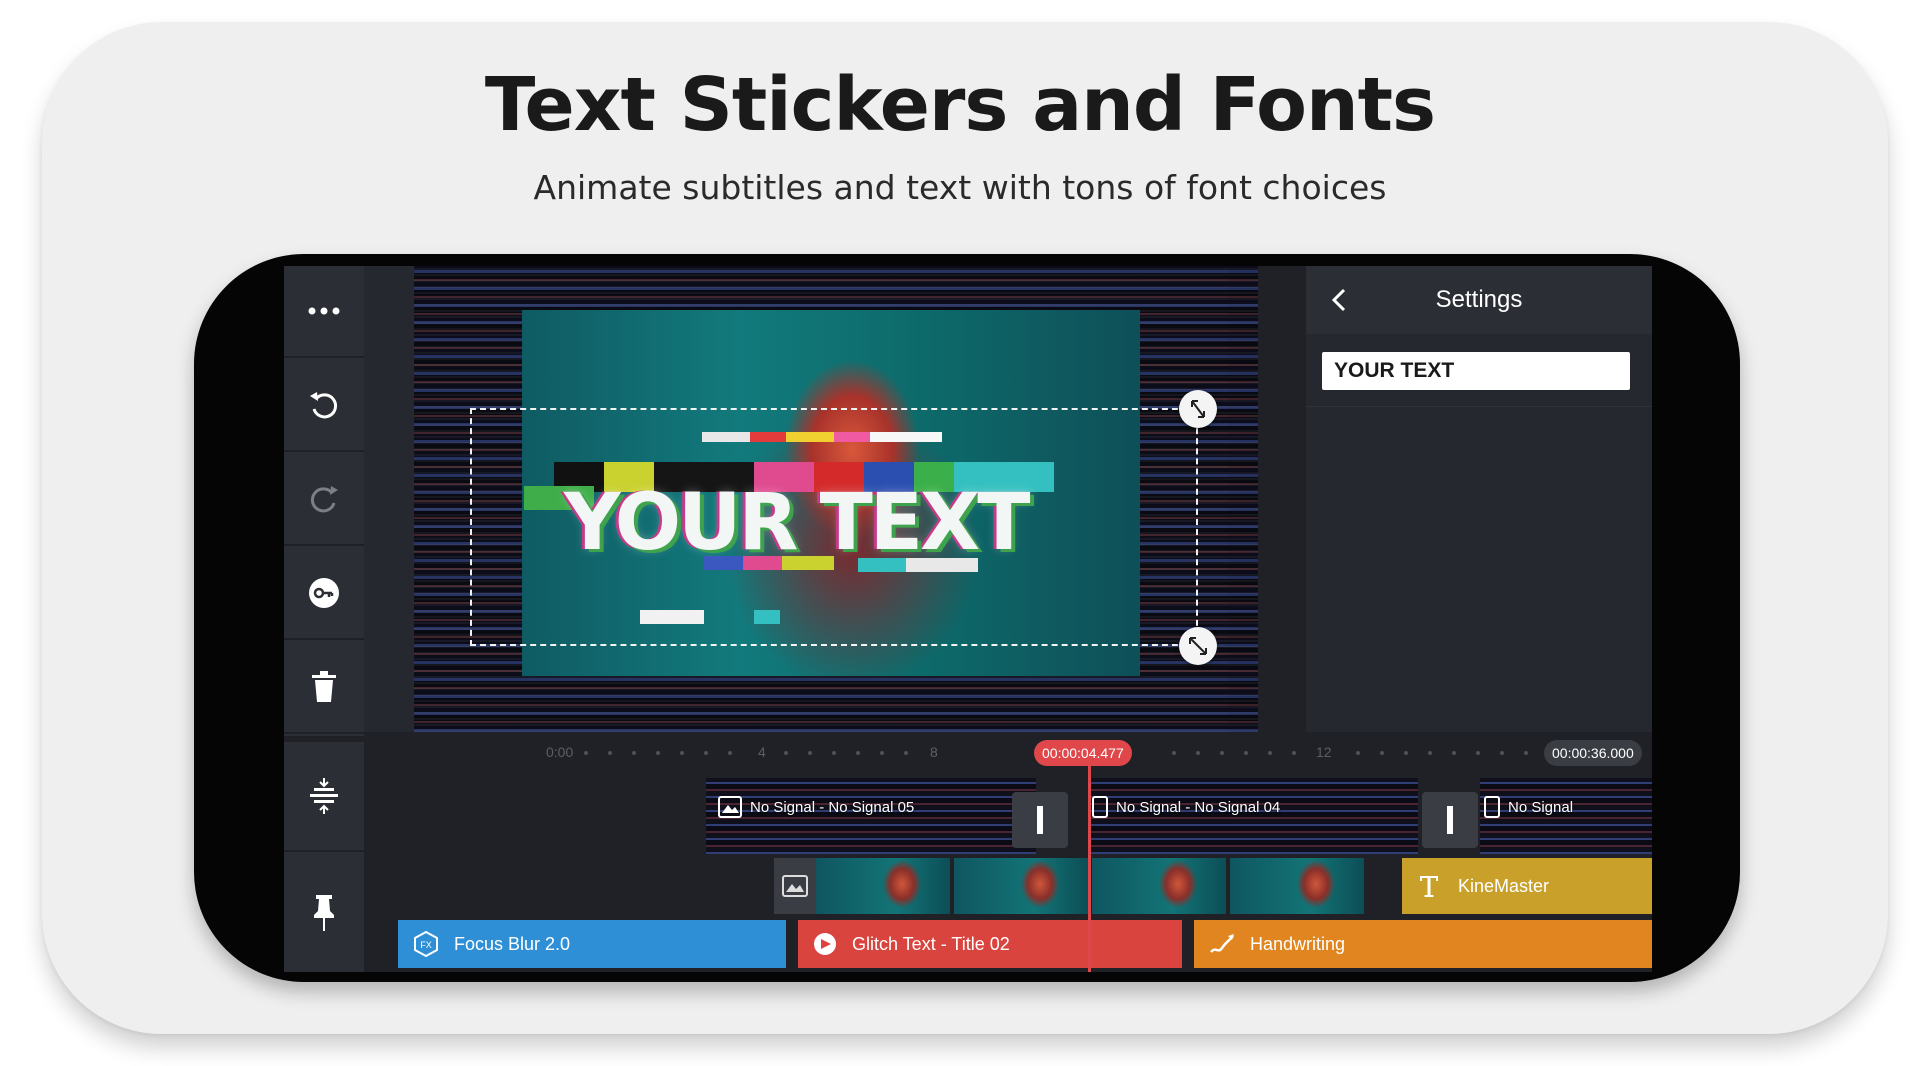 Image resolution: width=1920 pixels, height=1066 pixels. What do you see at coordinates (1298, 943) in the screenshot?
I see `effect-layer-label: Handwriting` at bounding box center [1298, 943].